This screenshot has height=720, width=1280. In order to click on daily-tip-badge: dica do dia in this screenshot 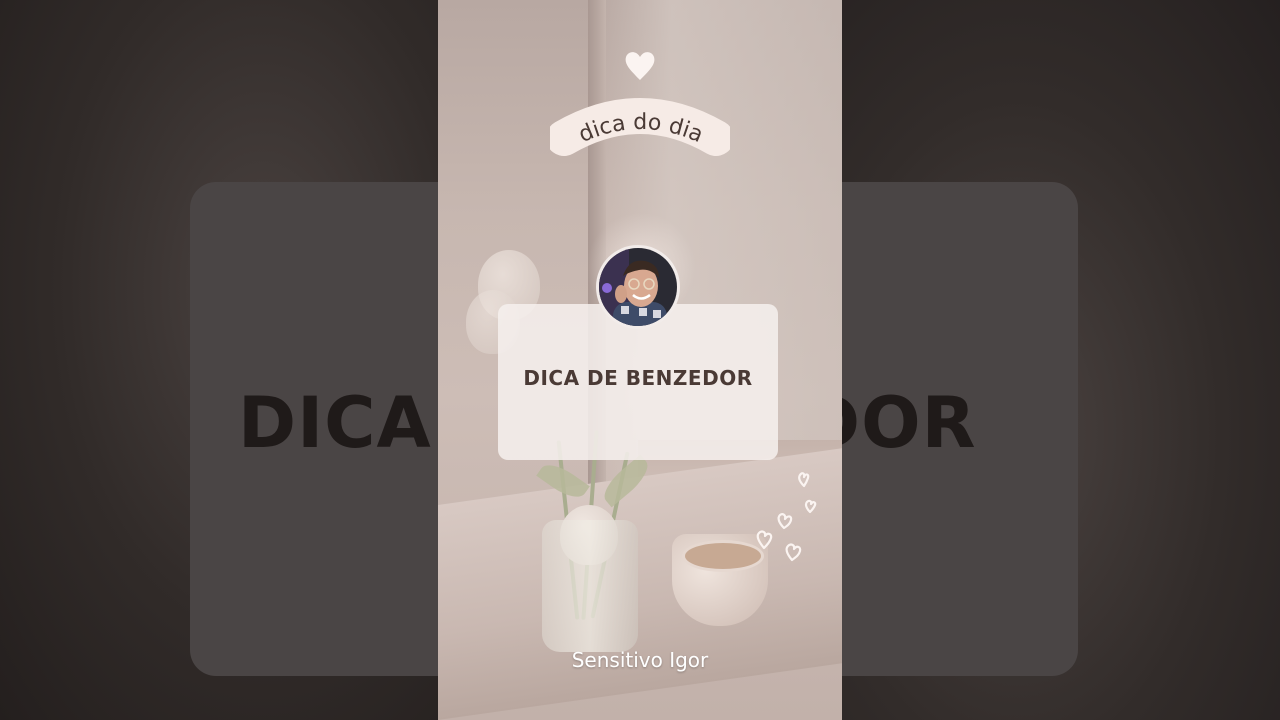, I will do `click(640, 132)`.